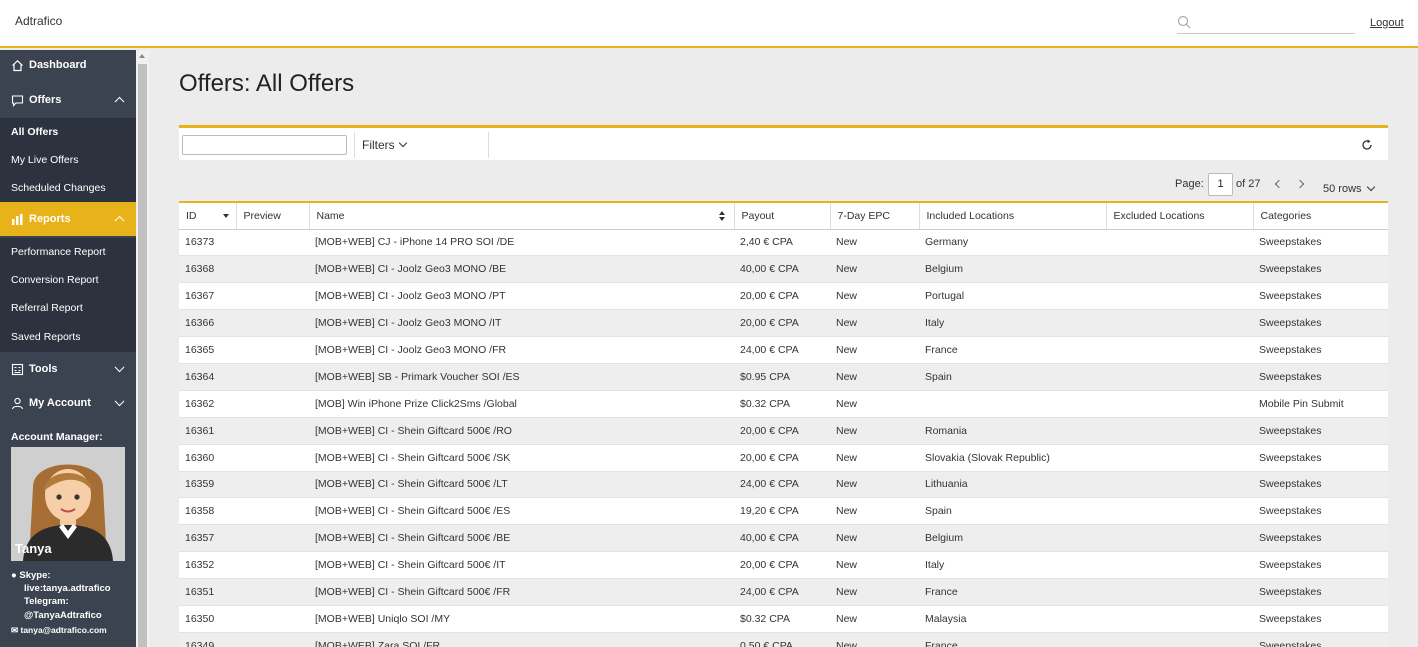 The width and height of the screenshot is (1418, 647). I want to click on filters-label: Filters, so click(378, 145).